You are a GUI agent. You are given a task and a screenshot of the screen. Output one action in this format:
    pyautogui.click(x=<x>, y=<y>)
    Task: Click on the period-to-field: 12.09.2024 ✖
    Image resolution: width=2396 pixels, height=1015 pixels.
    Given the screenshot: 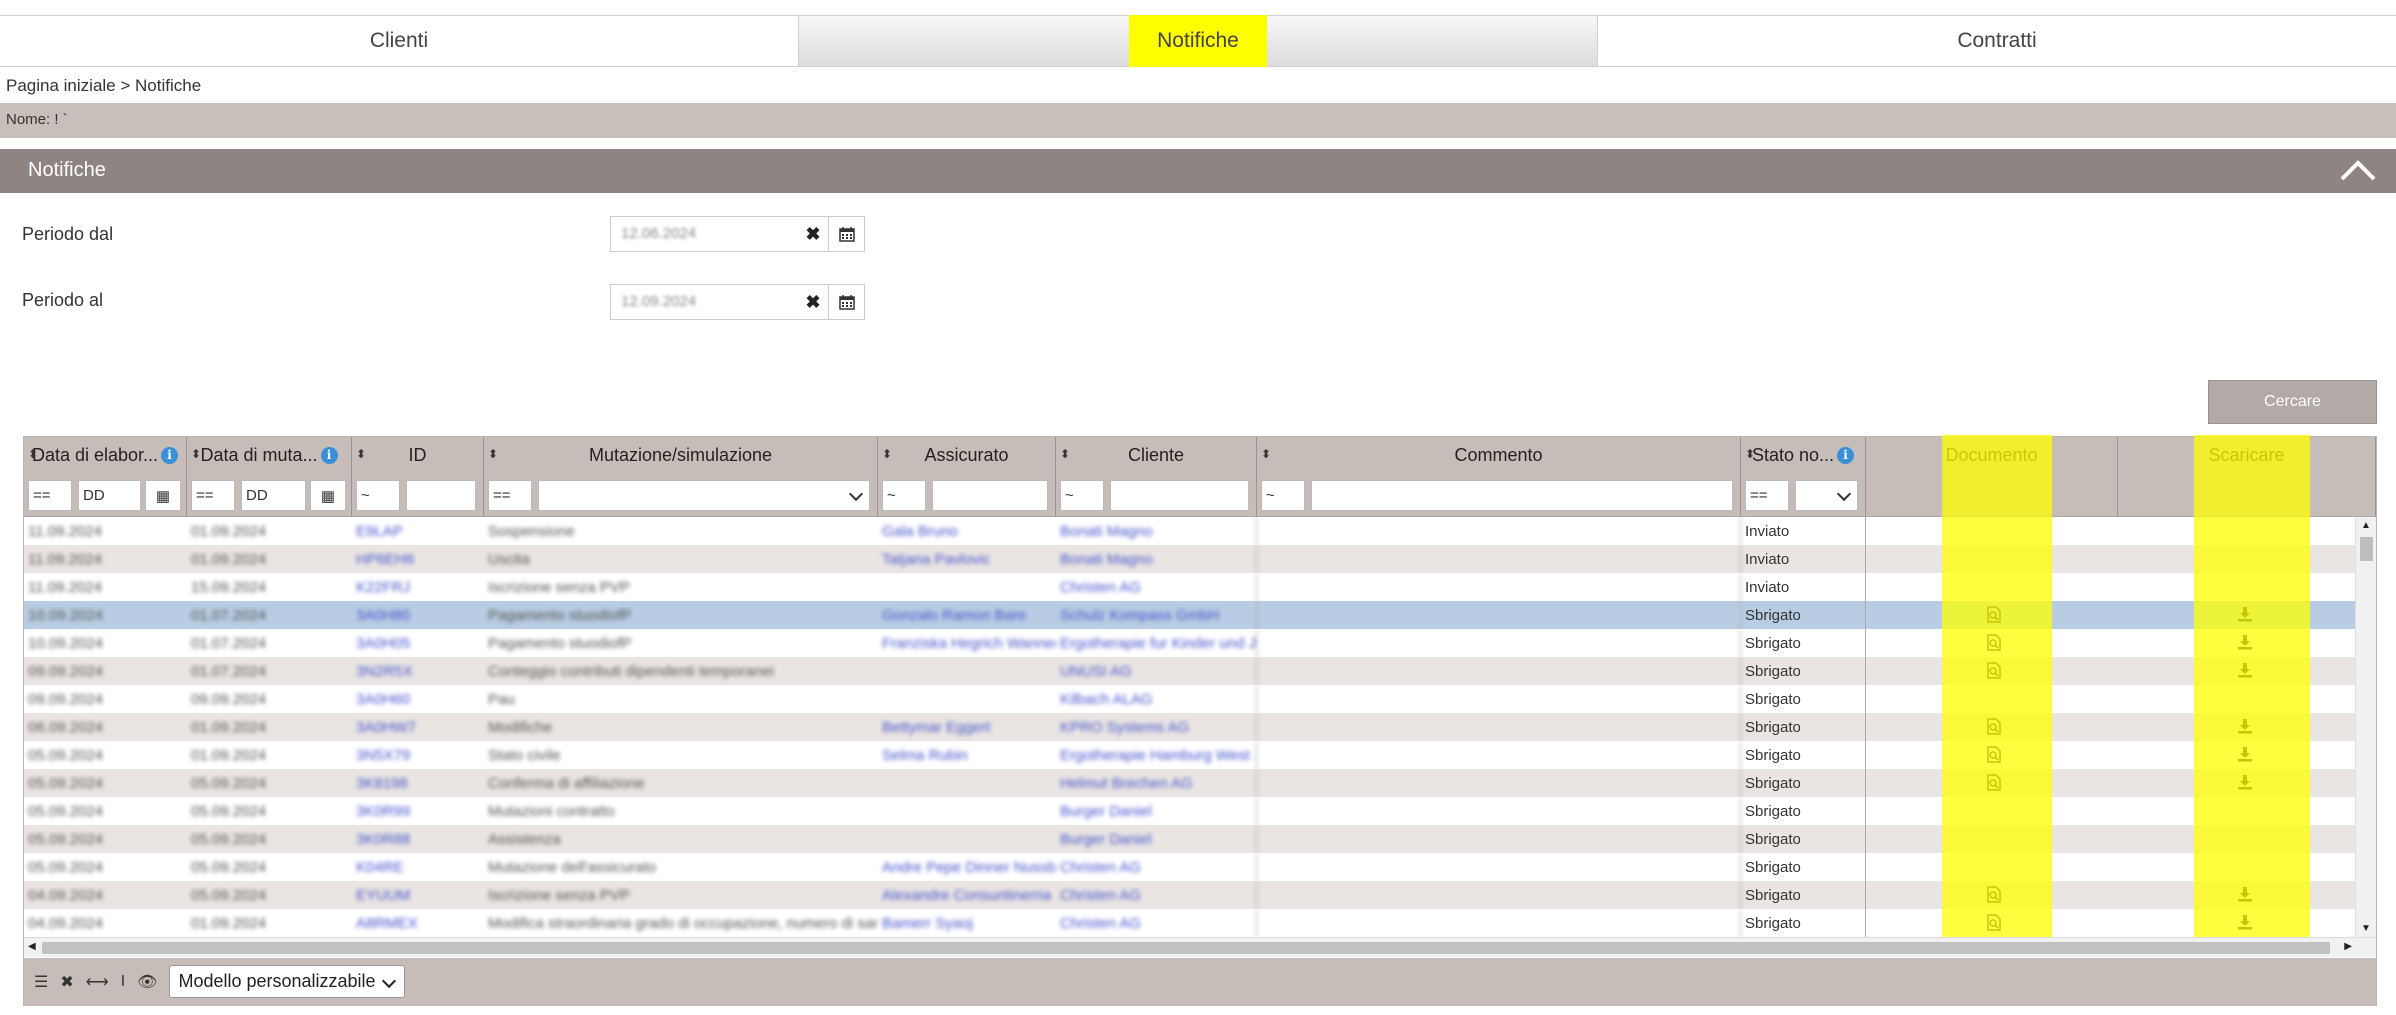 What is the action you would take?
    pyautogui.click(x=737, y=302)
    